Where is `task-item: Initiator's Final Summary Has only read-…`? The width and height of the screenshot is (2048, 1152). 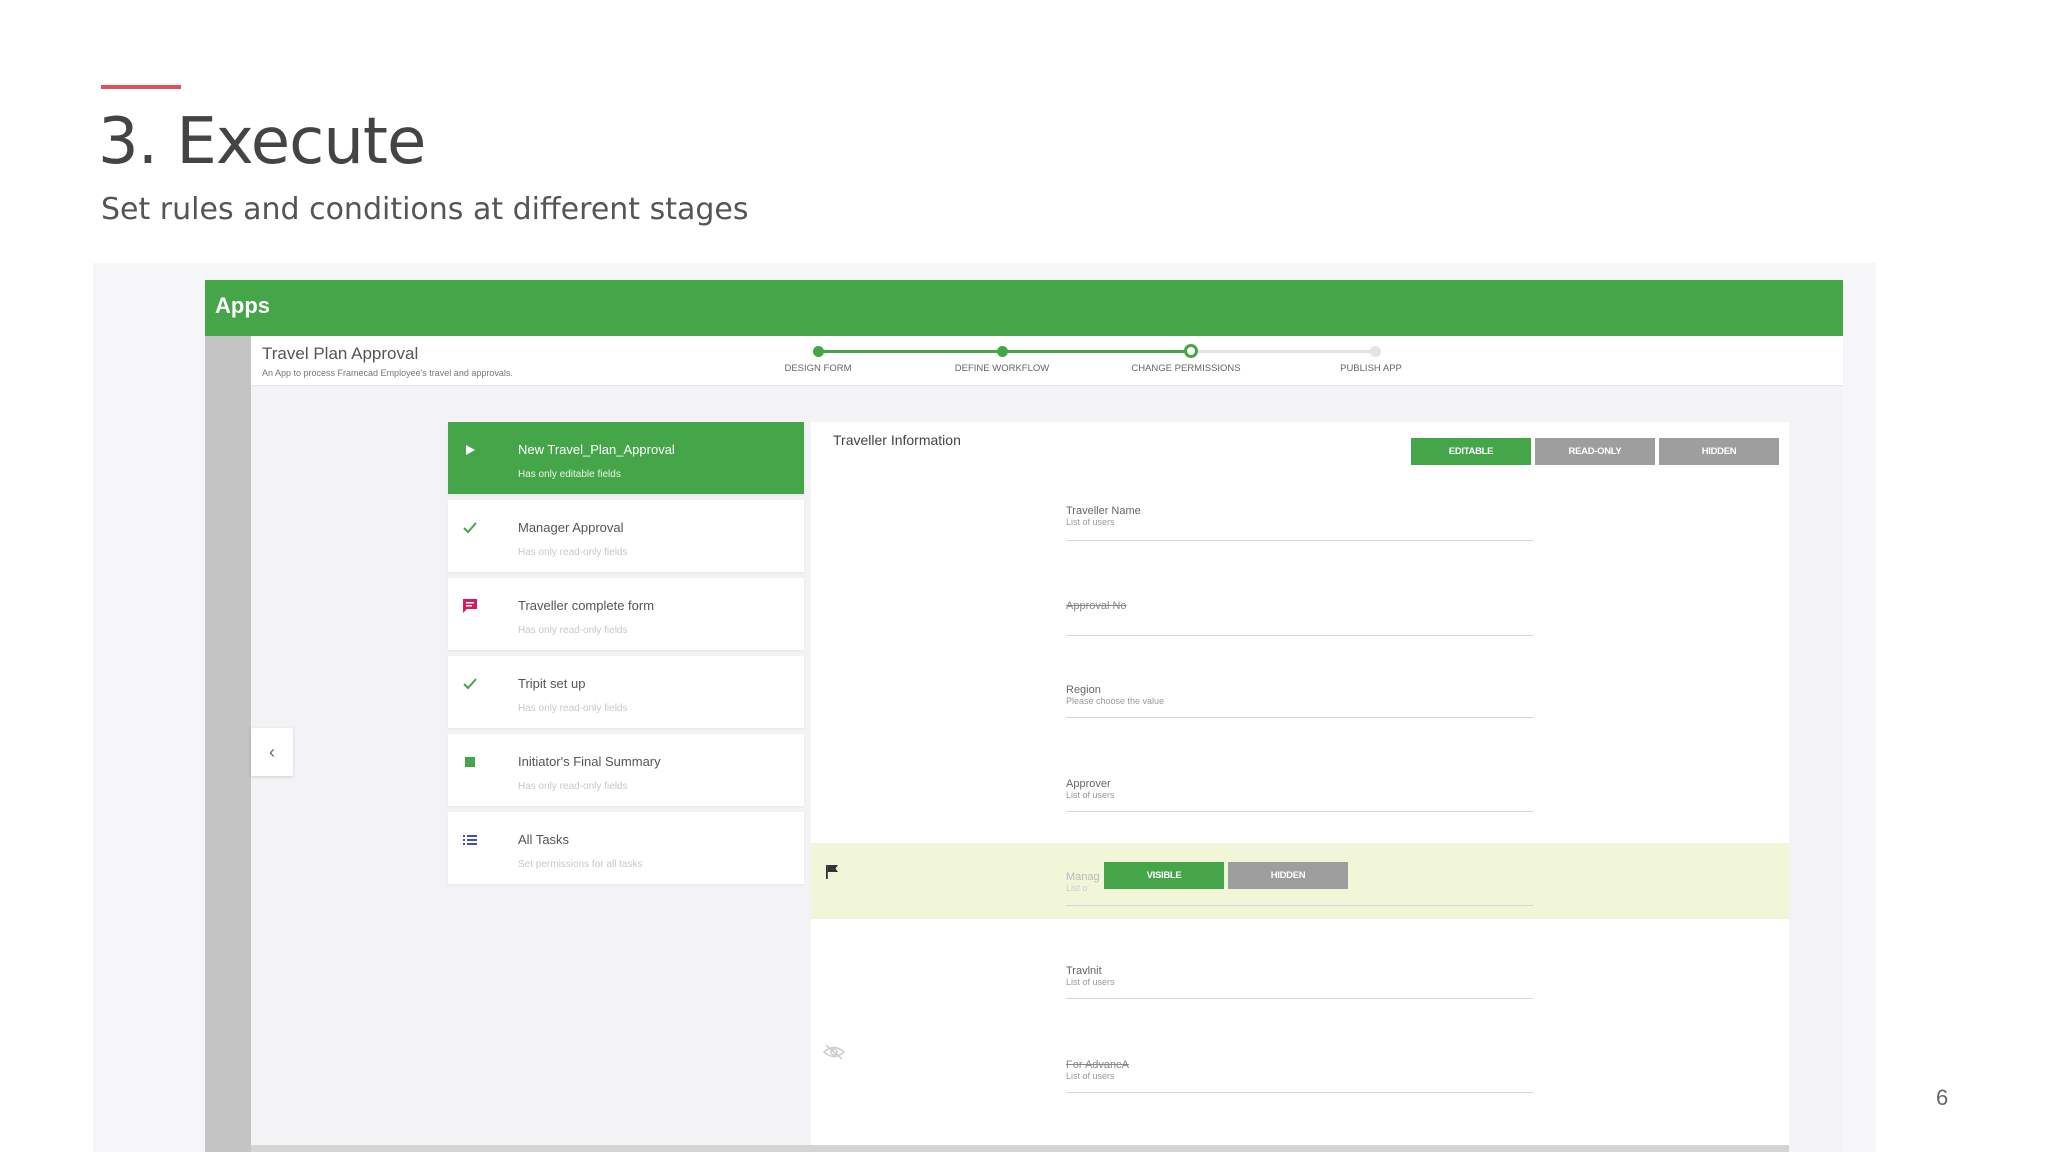
task-item: Initiator's Final Summary Has only read-… is located at coordinates (626, 770).